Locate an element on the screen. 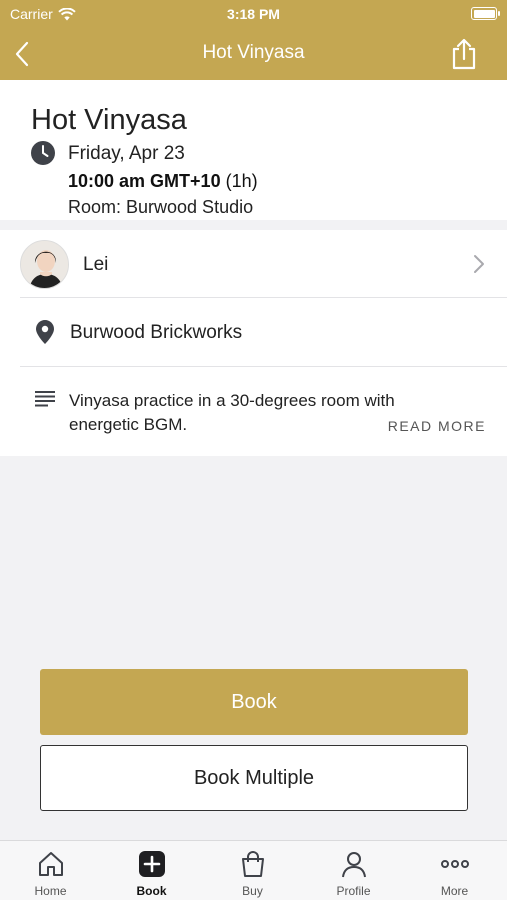 Image resolution: width=507 pixels, height=900 pixels. book-multiple-button: Book Multiple is located at coordinates (254, 778).